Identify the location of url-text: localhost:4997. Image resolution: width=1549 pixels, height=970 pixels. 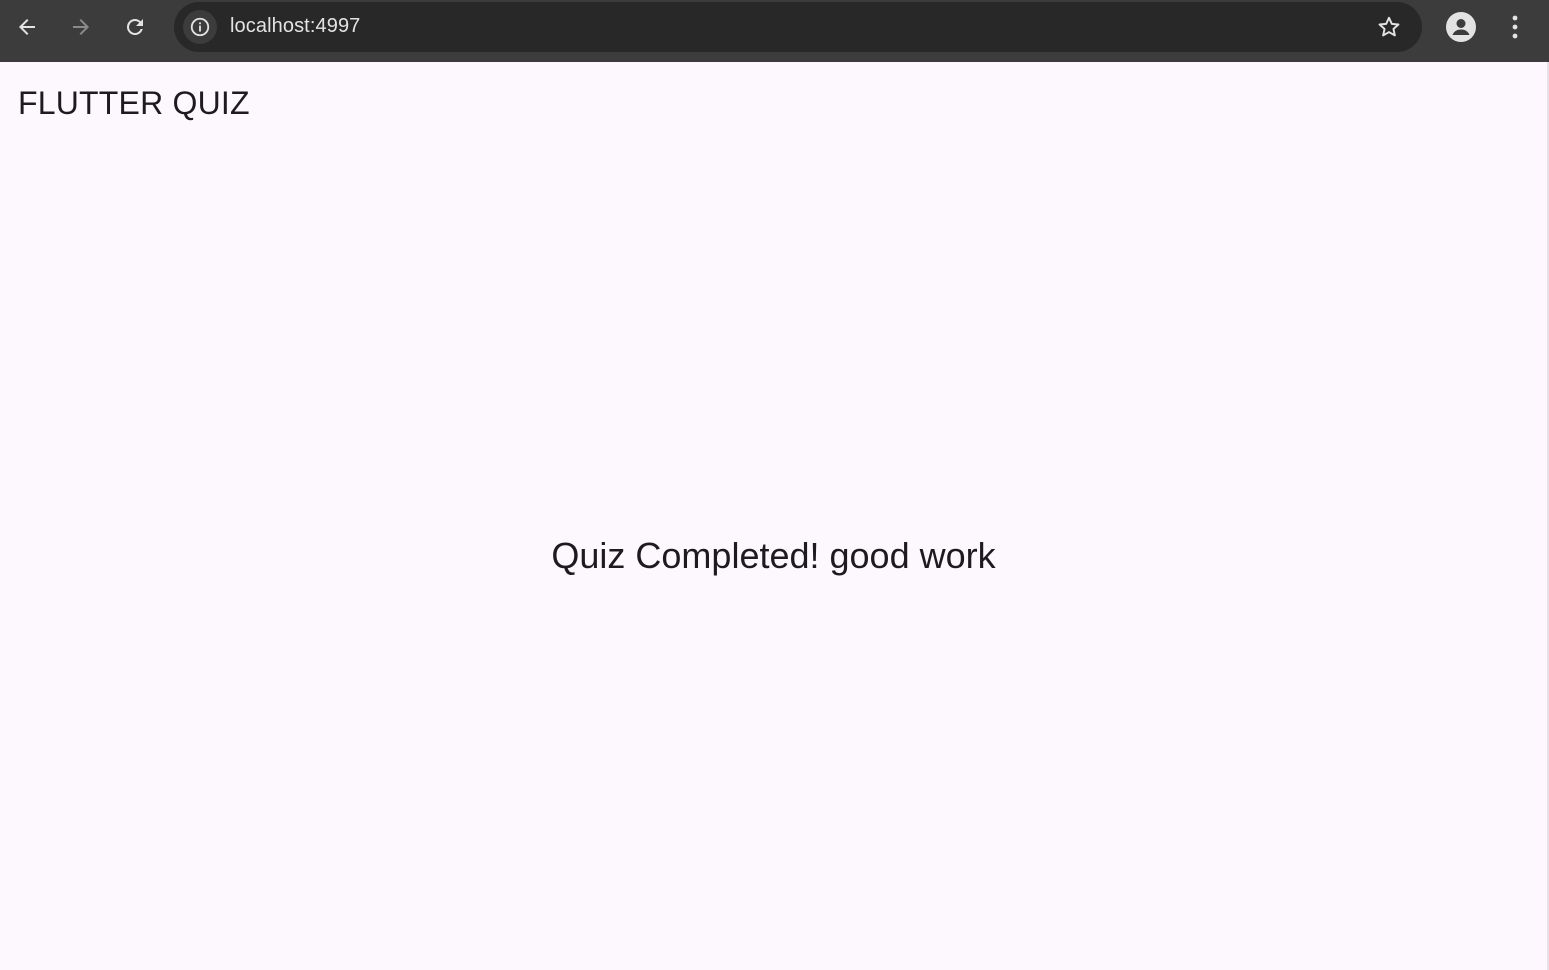
(295, 26).